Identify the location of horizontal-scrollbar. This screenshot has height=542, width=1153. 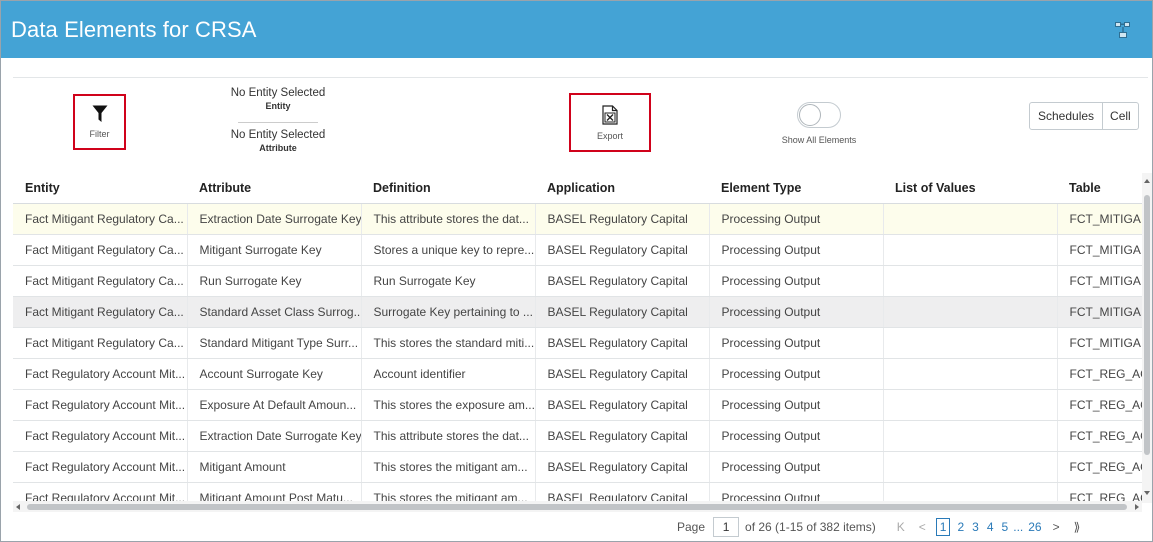
(577, 506).